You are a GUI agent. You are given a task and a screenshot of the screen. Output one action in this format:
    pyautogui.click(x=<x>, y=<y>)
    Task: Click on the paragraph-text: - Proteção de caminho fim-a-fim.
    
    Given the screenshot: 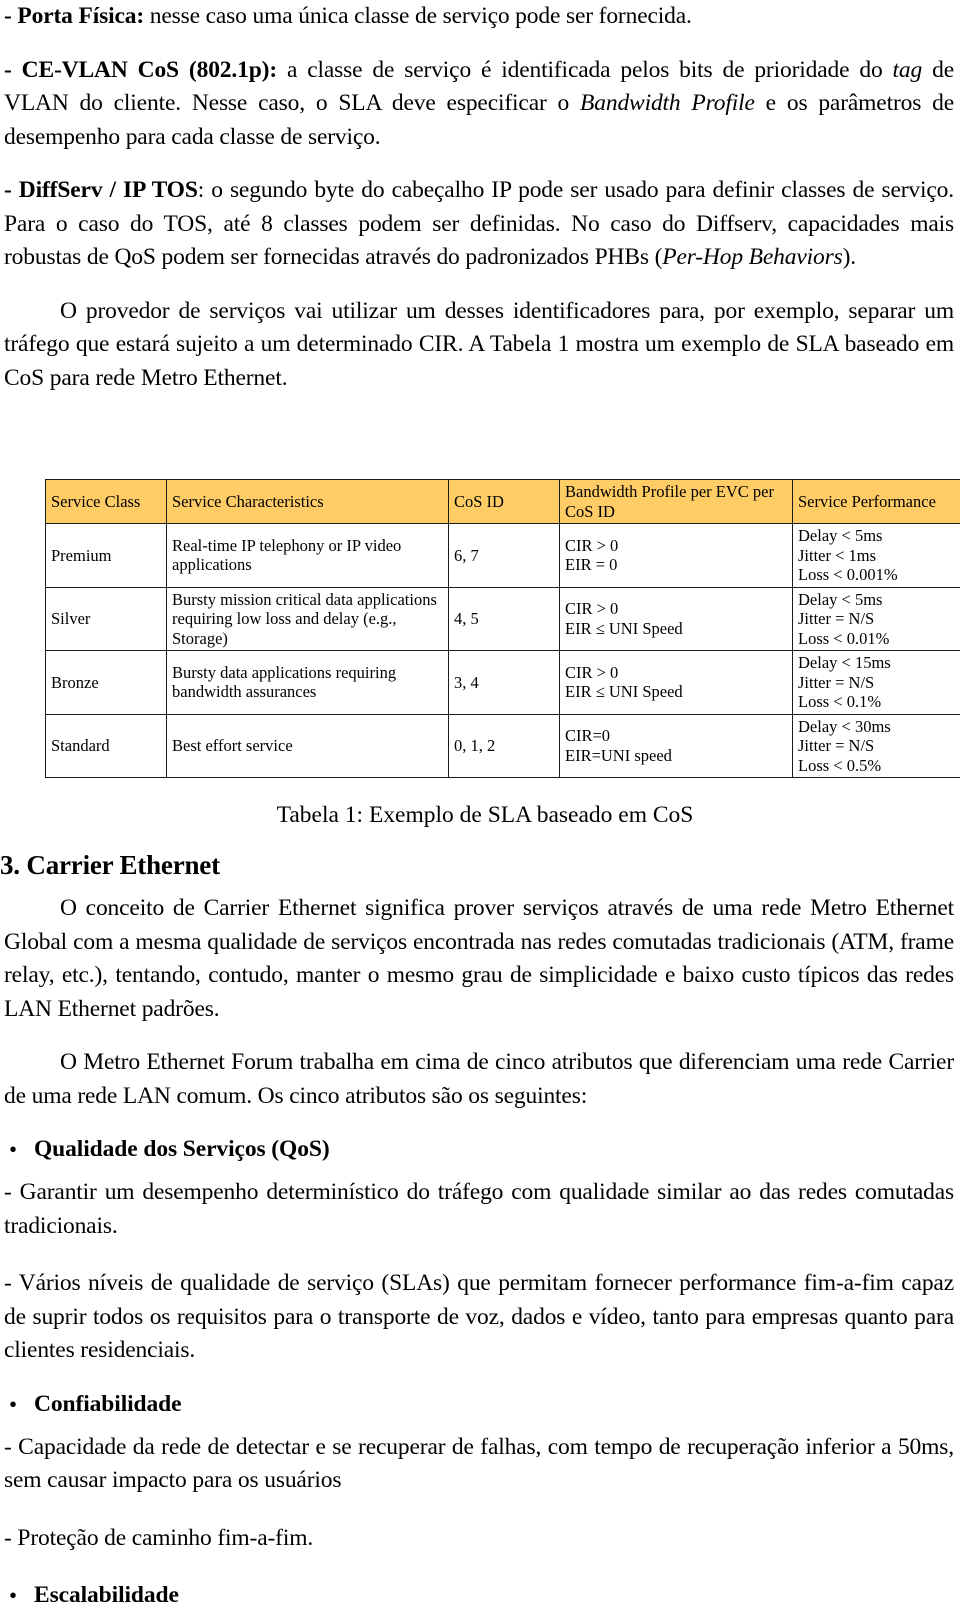 What is the action you would take?
    pyautogui.click(x=479, y=1539)
    